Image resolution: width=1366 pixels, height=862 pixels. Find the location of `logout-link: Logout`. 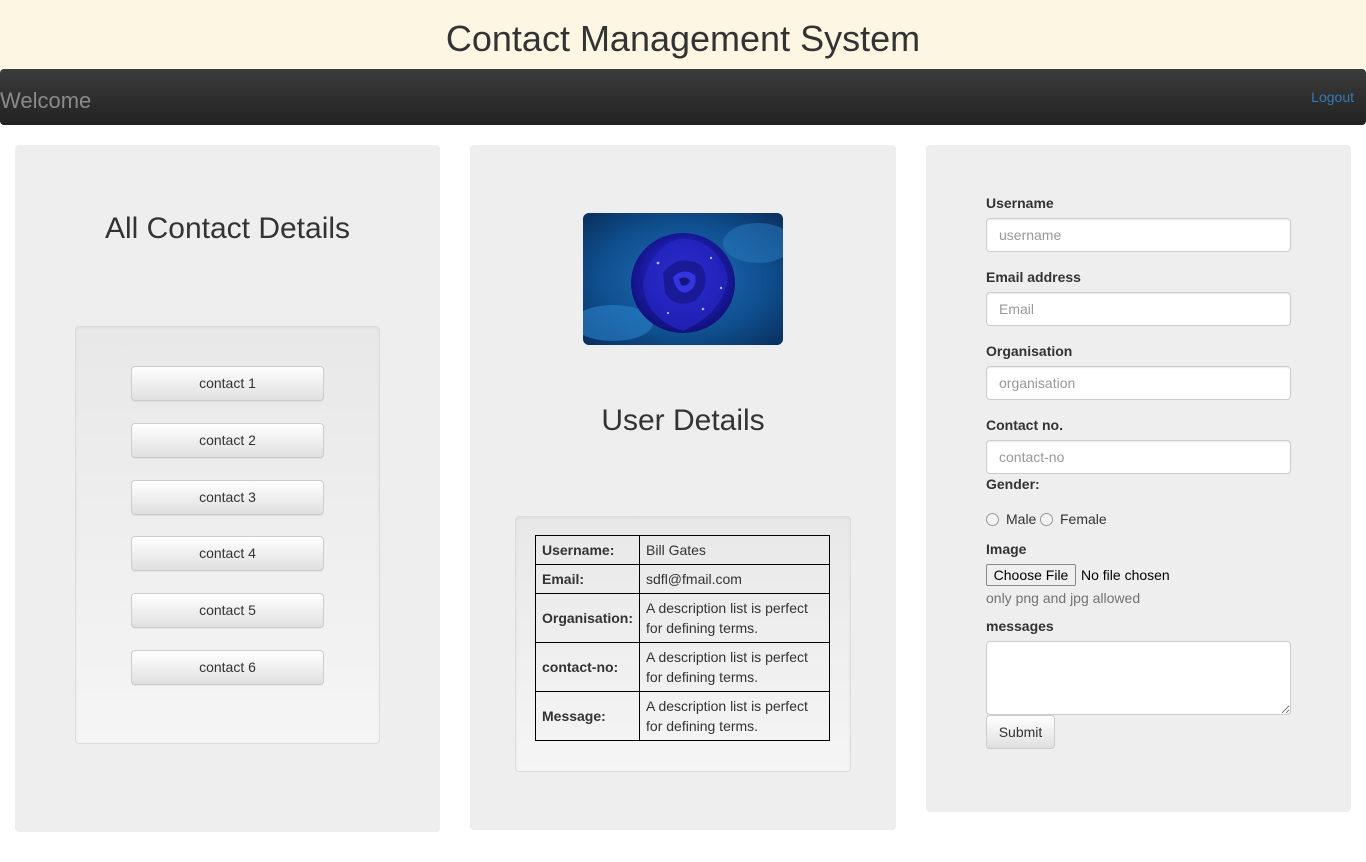

logout-link: Logout is located at coordinates (1332, 97).